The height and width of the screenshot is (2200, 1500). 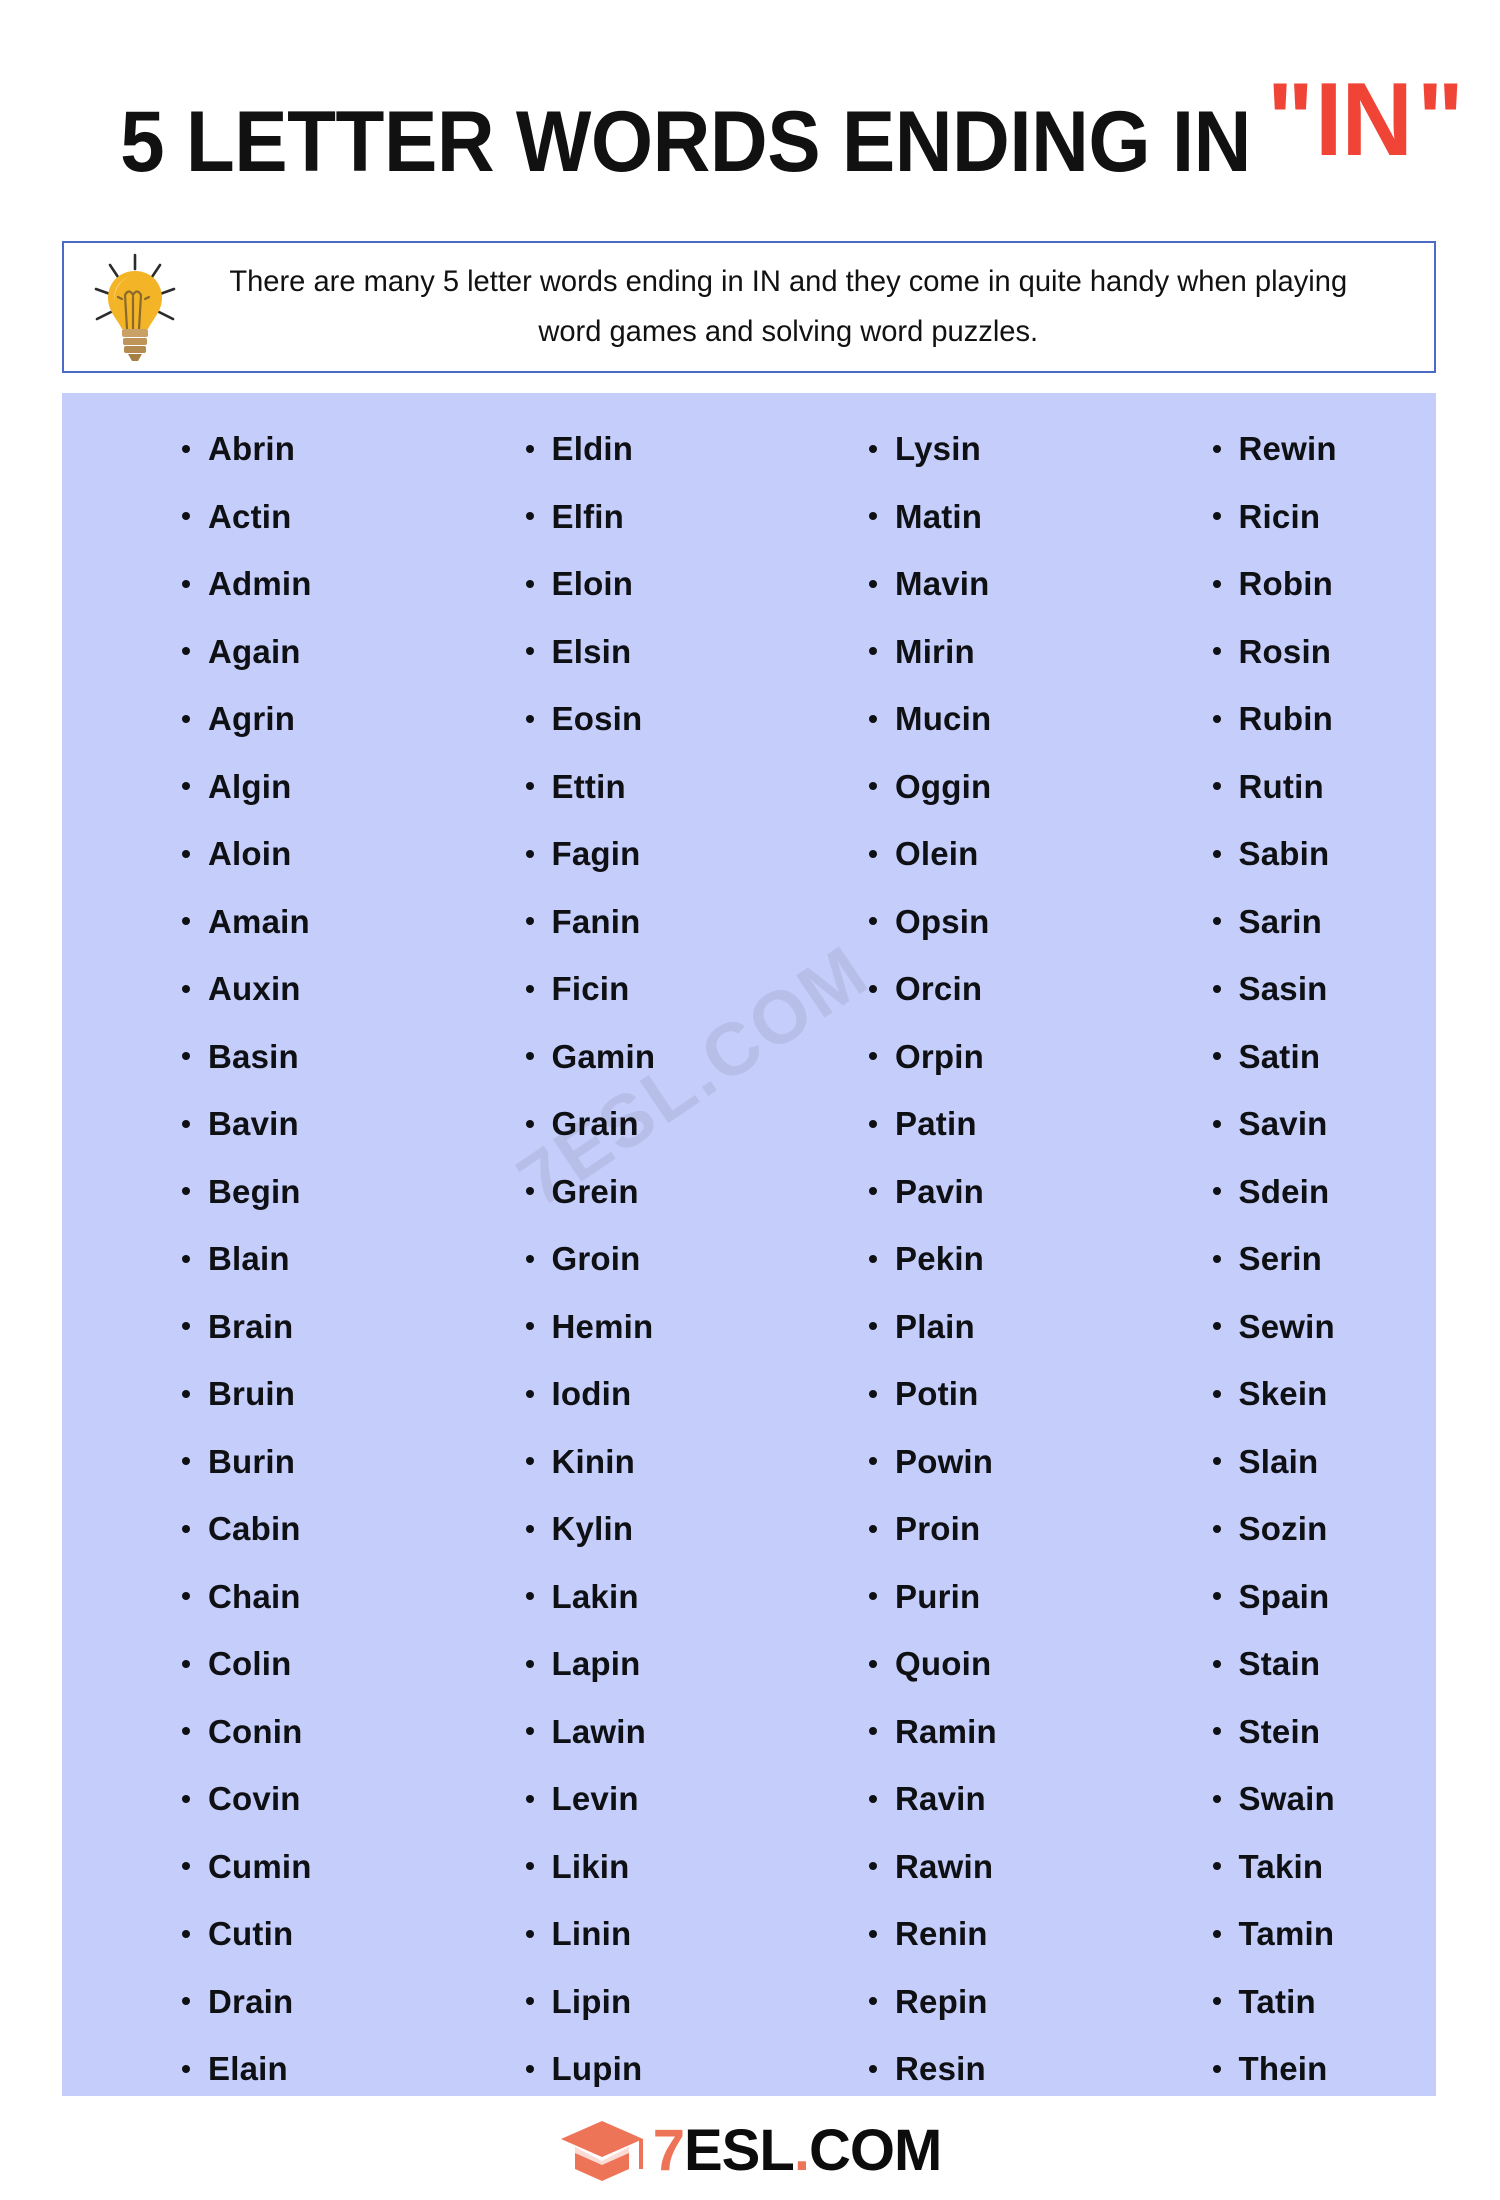 What do you see at coordinates (637, 1597) in the screenshot?
I see `word-list-item: Lakin` at bounding box center [637, 1597].